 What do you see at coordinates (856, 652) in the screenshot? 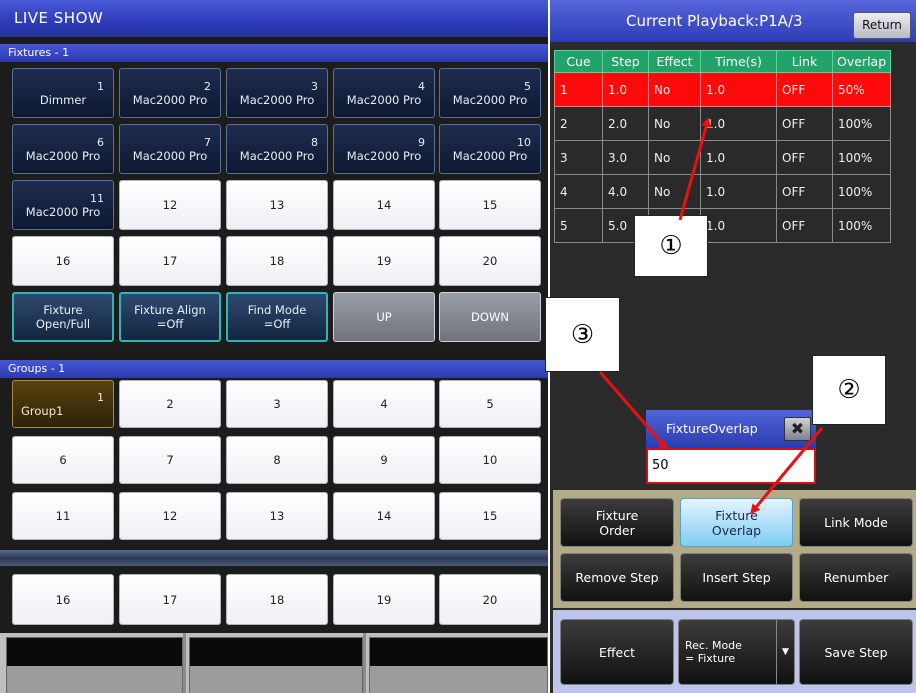
I see `save-step-button: Save Step` at bounding box center [856, 652].